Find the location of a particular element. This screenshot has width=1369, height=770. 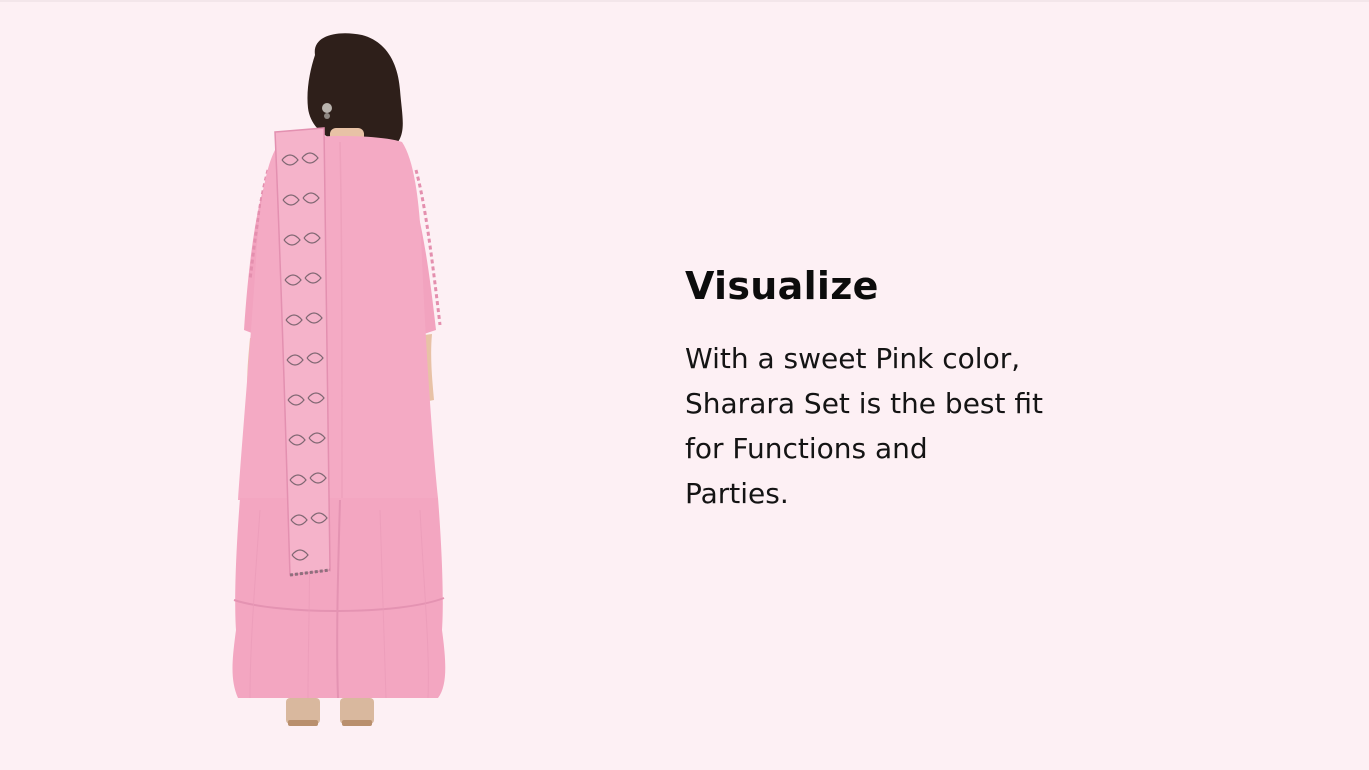

section-heading: Visualize is located at coordinates (782, 286).